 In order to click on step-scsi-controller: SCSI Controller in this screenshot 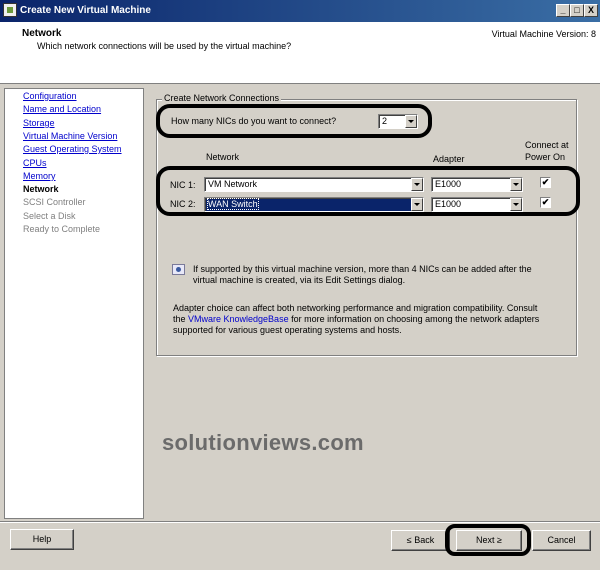, I will do `click(54, 202)`.